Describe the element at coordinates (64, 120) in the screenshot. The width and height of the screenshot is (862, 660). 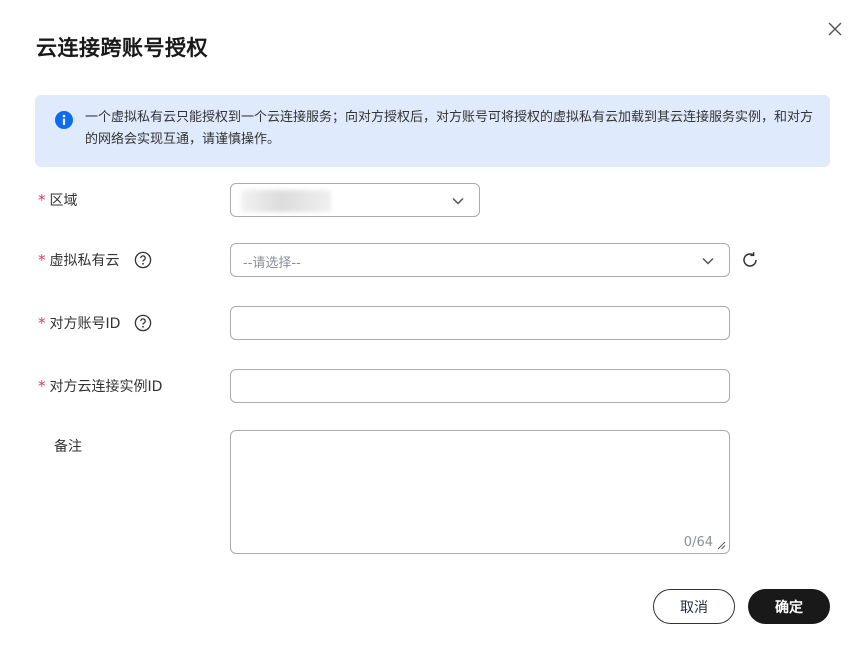
I see `info-icon` at that location.